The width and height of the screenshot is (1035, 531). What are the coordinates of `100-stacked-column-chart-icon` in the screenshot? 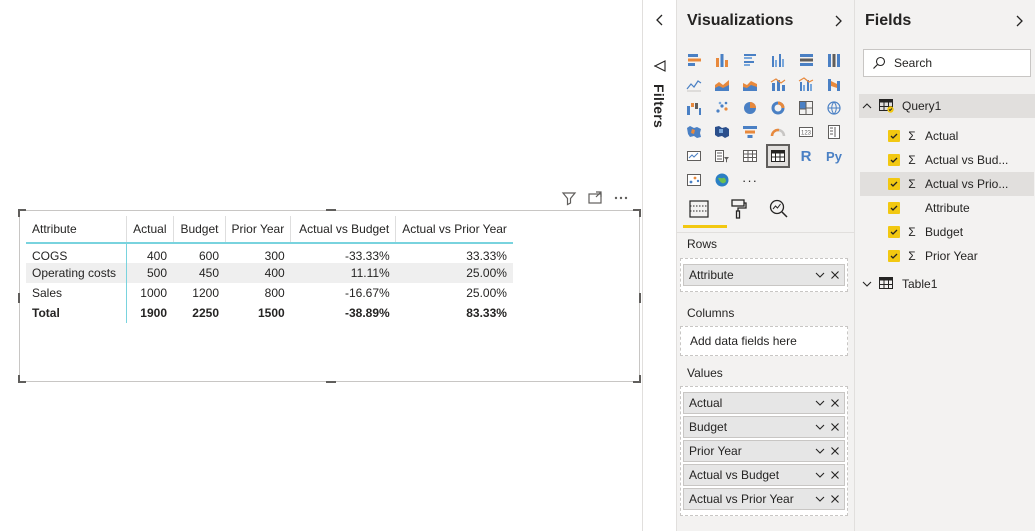 It's located at (834, 60).